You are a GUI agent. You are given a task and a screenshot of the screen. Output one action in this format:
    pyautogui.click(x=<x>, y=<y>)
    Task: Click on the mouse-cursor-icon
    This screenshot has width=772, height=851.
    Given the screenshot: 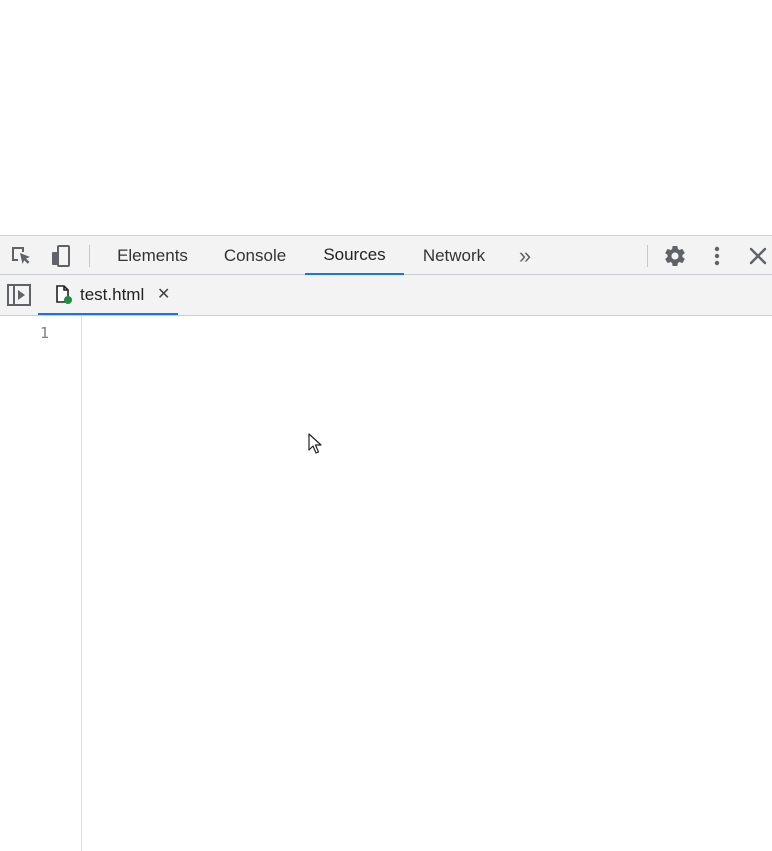 What is the action you would take?
    pyautogui.click(x=315, y=446)
    